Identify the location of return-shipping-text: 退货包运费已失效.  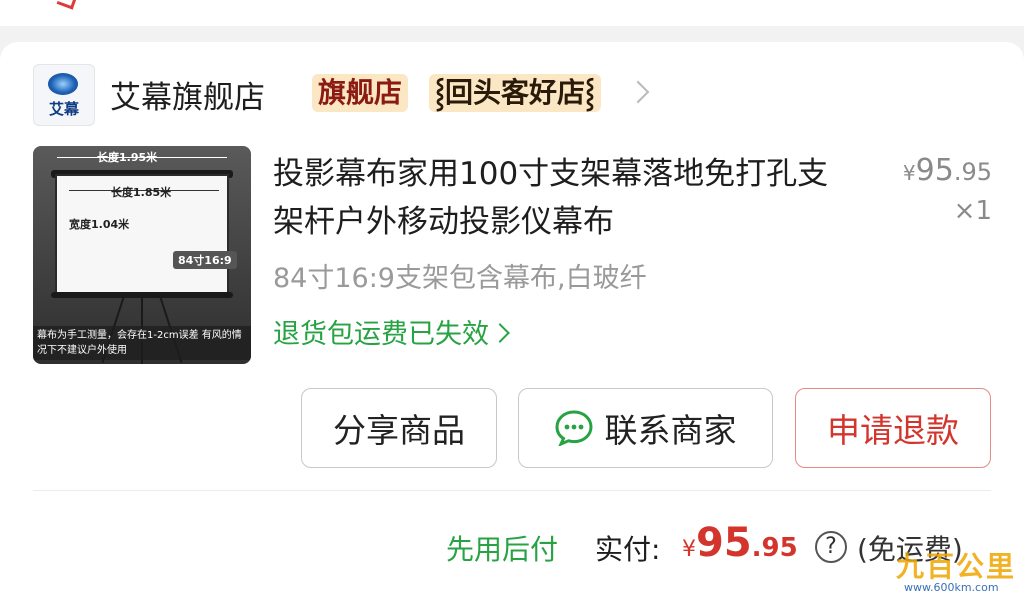
(381, 334).